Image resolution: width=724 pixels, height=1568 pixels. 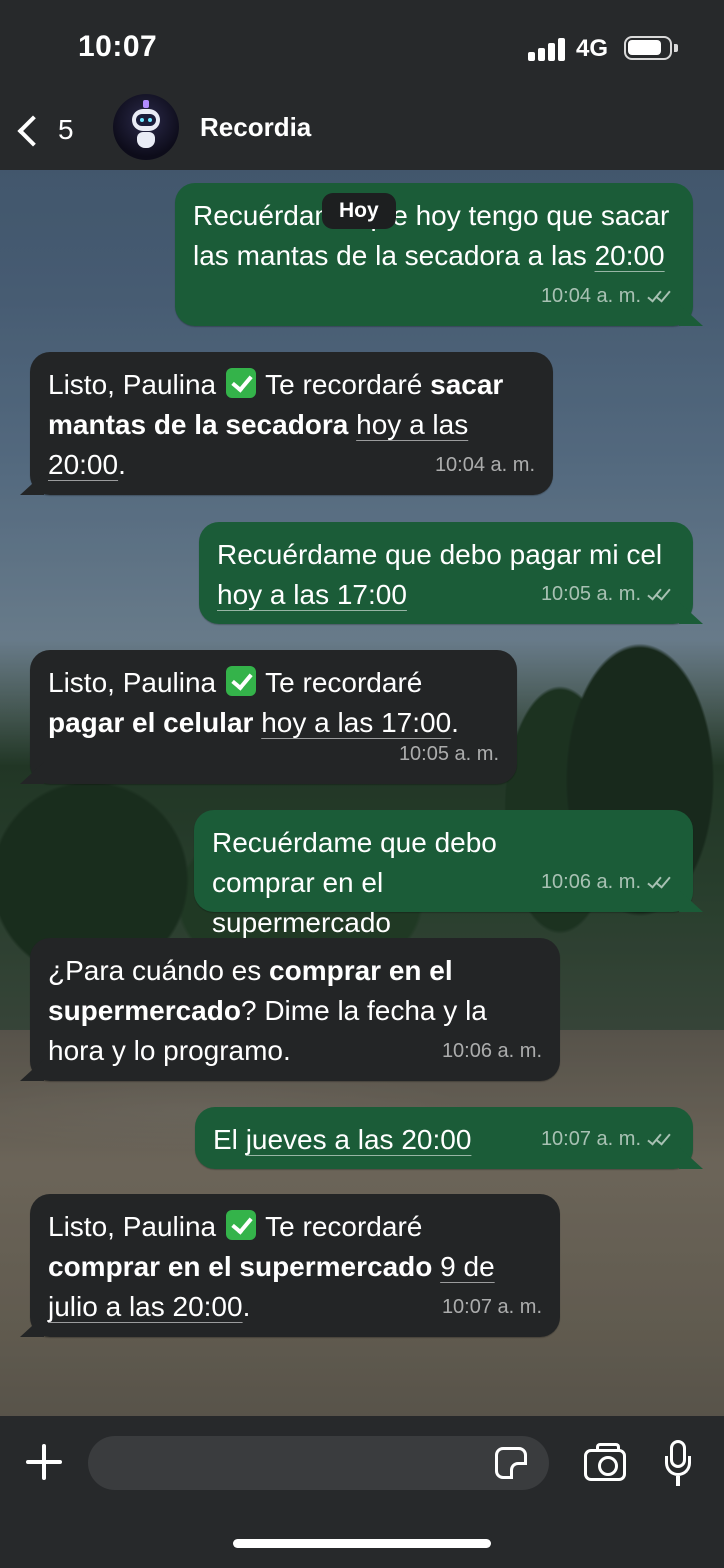 I want to click on avatar, so click(x=146, y=127).